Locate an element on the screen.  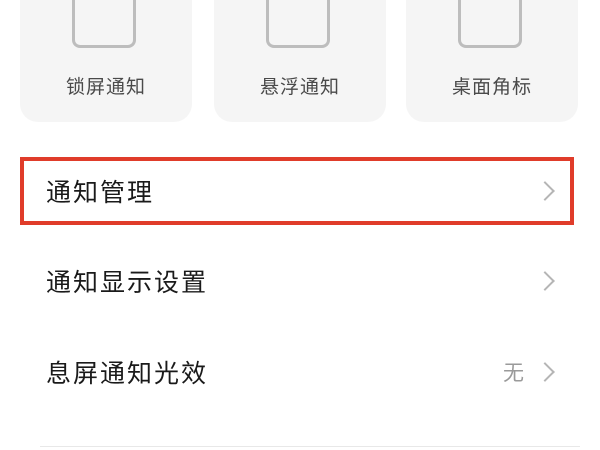
desktop-badge-phone-icon is located at coordinates (490, 24).